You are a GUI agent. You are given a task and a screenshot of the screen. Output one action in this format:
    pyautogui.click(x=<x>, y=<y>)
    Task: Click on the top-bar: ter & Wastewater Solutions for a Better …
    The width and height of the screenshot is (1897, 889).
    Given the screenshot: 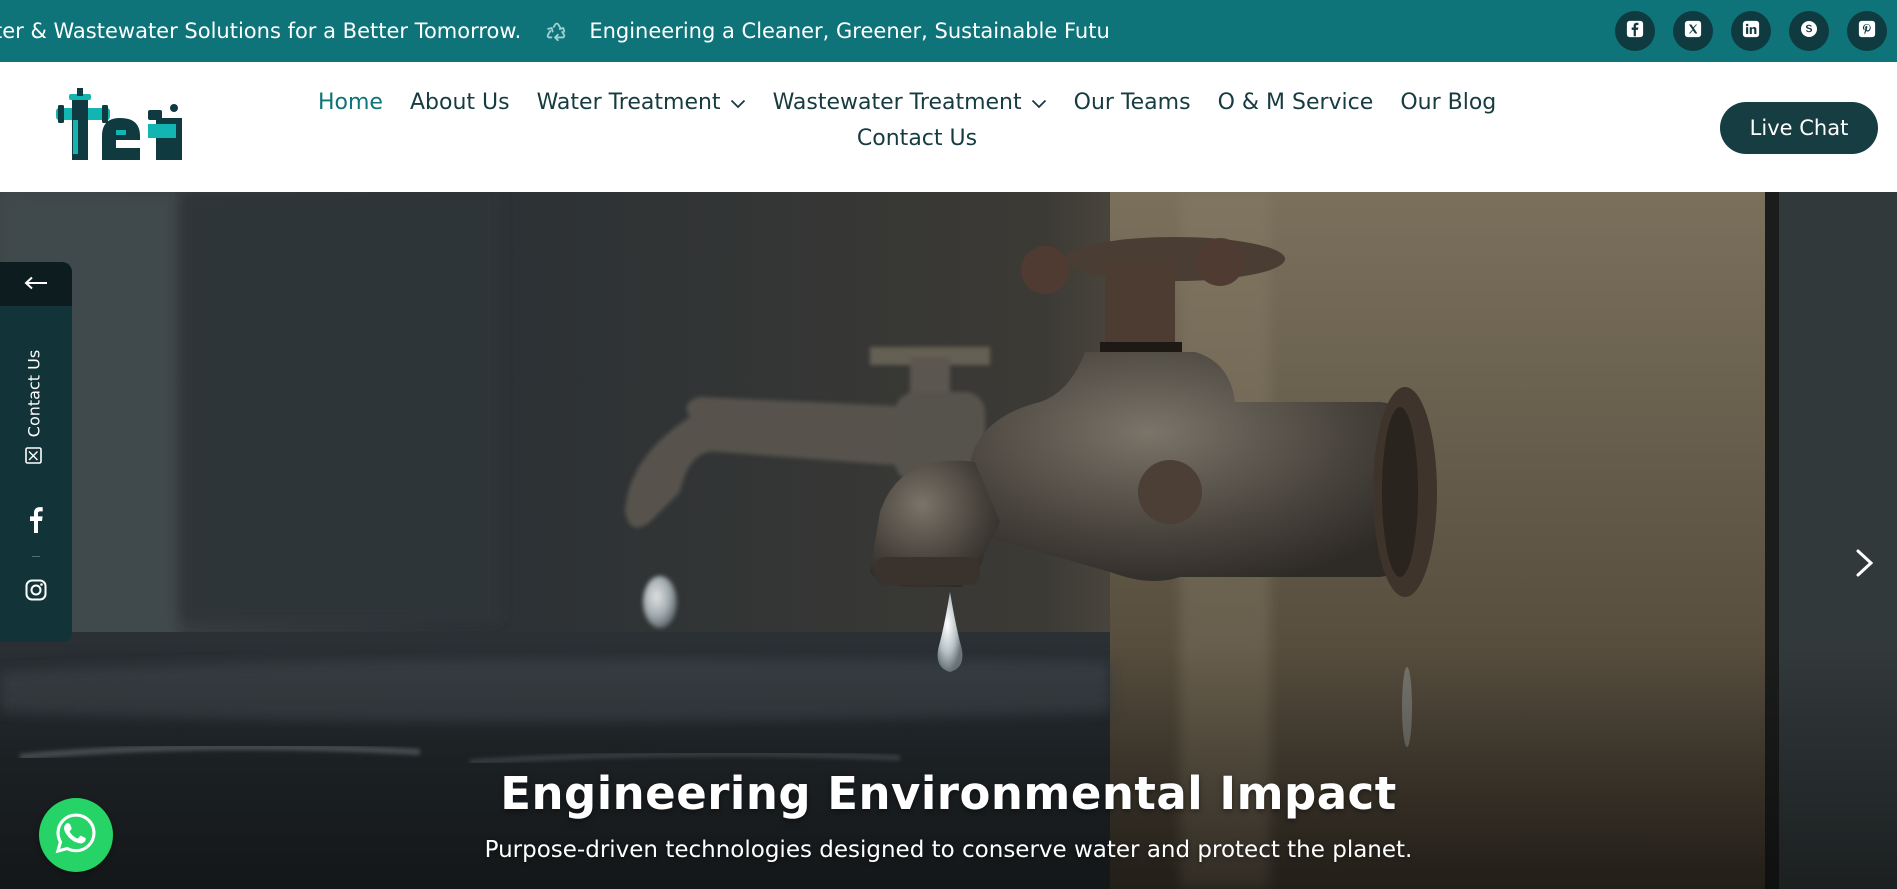 What is the action you would take?
    pyautogui.click(x=948, y=31)
    